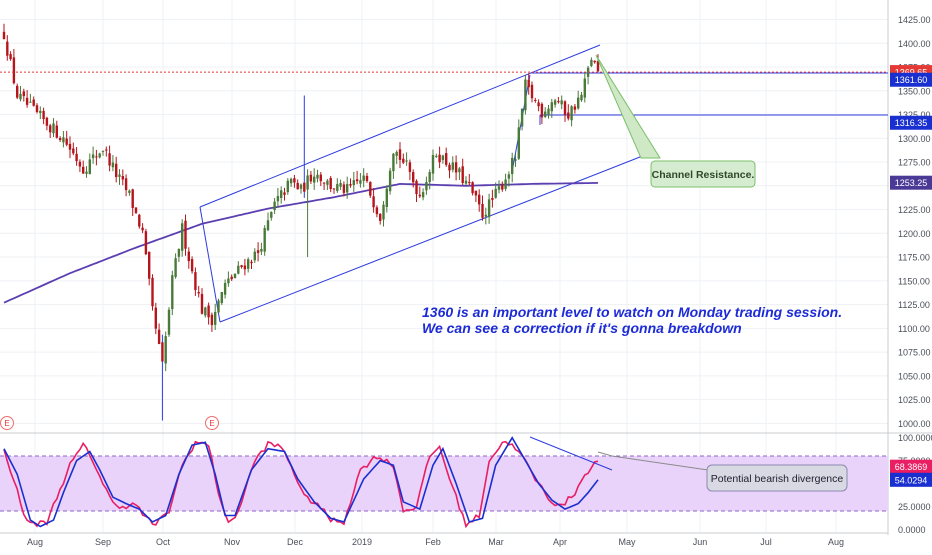  What do you see at coordinates (232, 542) in the screenshot?
I see `time-tick-label: Nov` at bounding box center [232, 542].